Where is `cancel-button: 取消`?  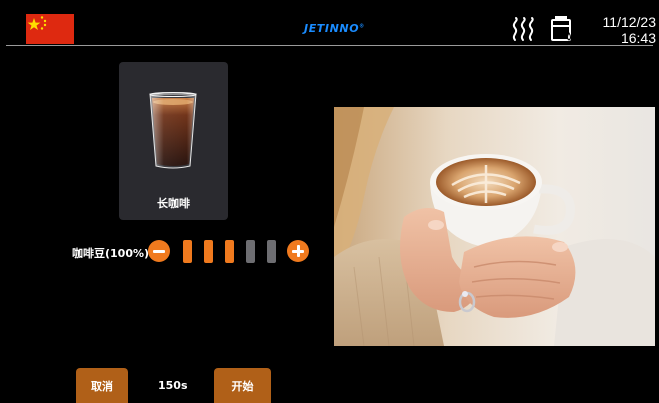
cancel-button: 取消 is located at coordinates (102, 385).